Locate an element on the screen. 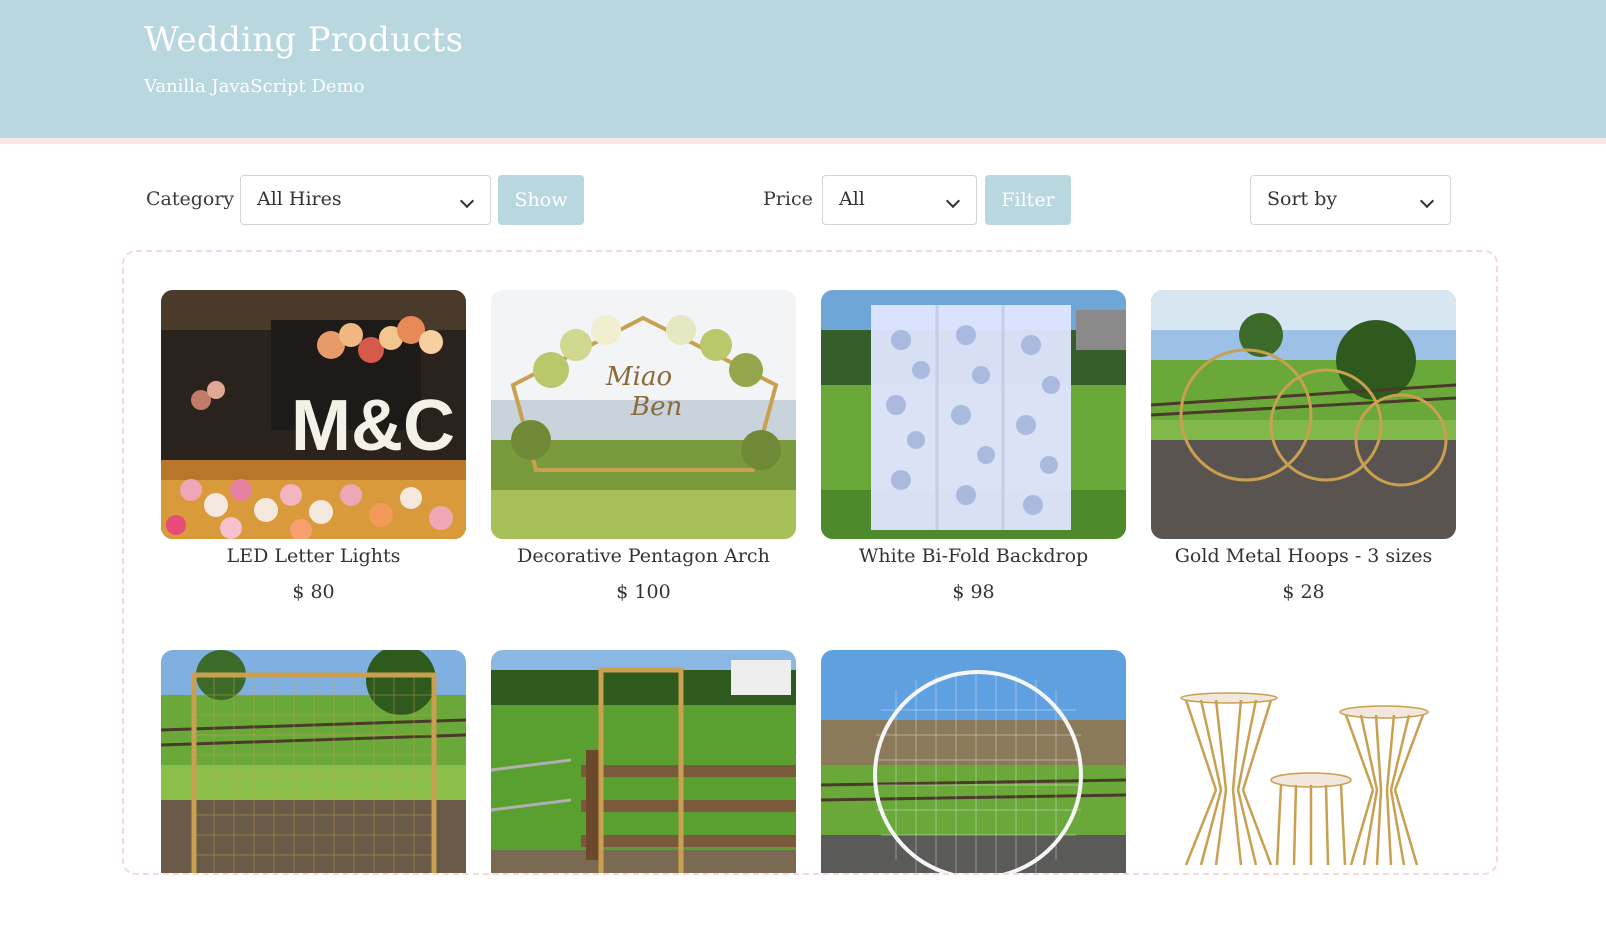  filter-button: Filter is located at coordinates (1028, 200).